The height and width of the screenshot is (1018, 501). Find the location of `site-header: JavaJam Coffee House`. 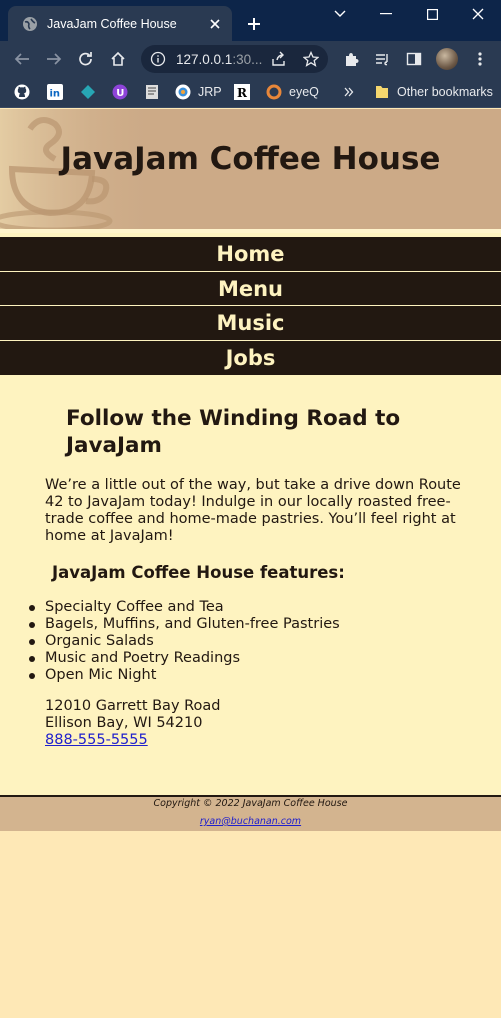

site-header: JavaJam Coffee House is located at coordinates (250, 171).